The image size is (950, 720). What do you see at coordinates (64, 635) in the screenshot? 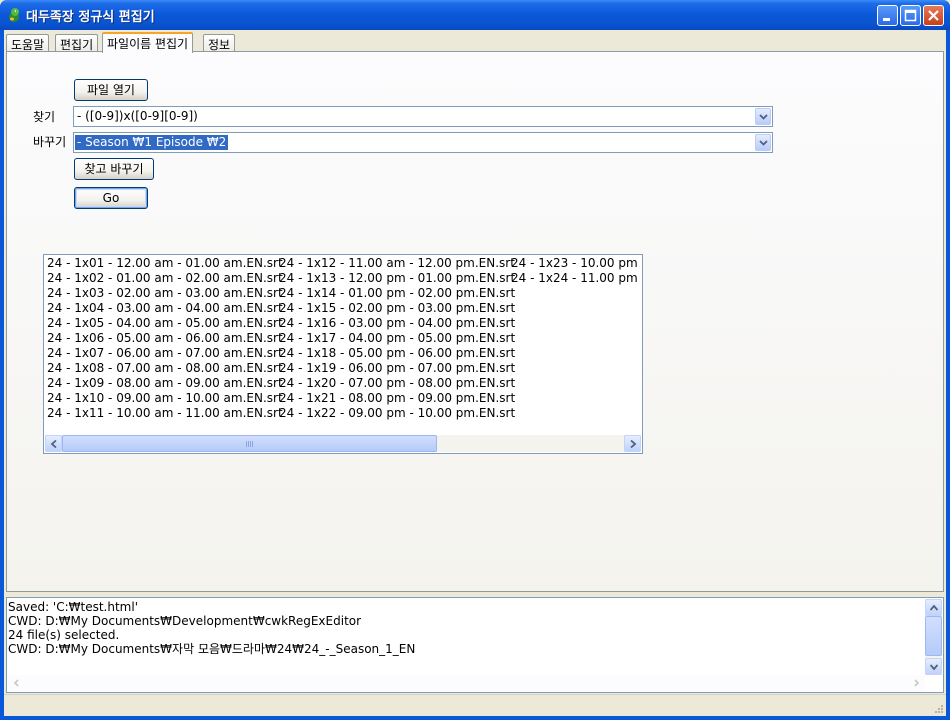
I see `log-line: 24 file(s) selected.` at bounding box center [64, 635].